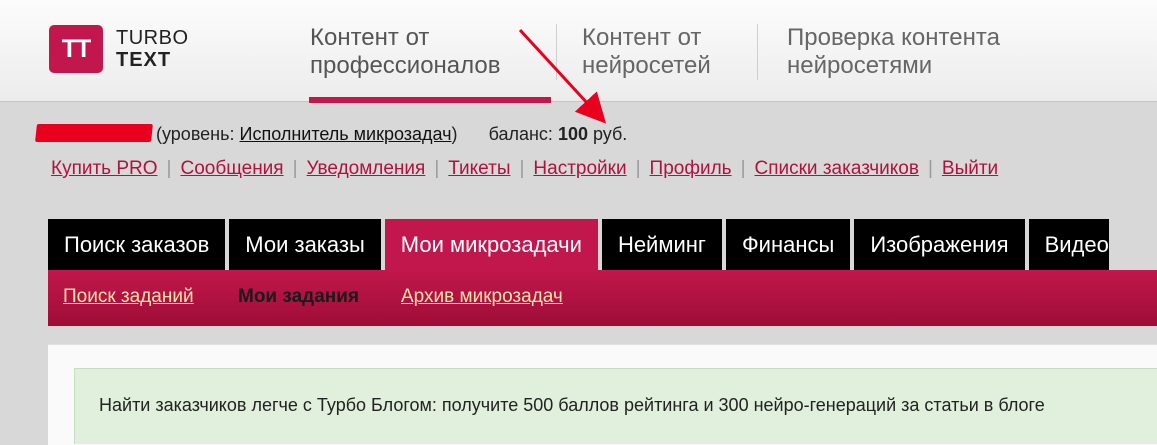  What do you see at coordinates (152, 38) in the screenshot?
I see `logo-line-1: TURBO` at bounding box center [152, 38].